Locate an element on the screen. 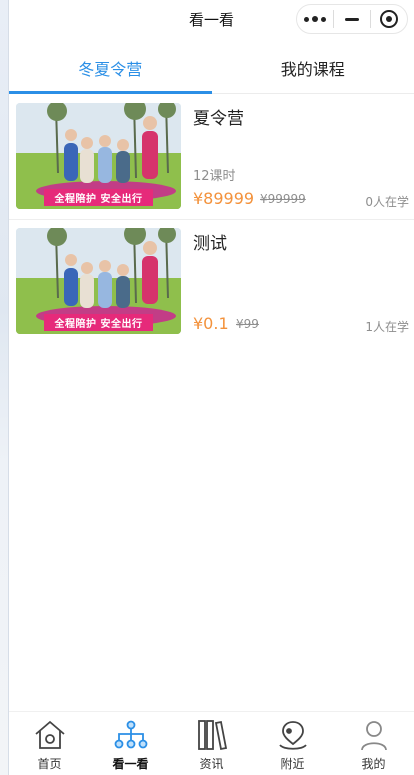 This screenshot has height=775, width=414. home-icon is located at coordinates (50, 735).